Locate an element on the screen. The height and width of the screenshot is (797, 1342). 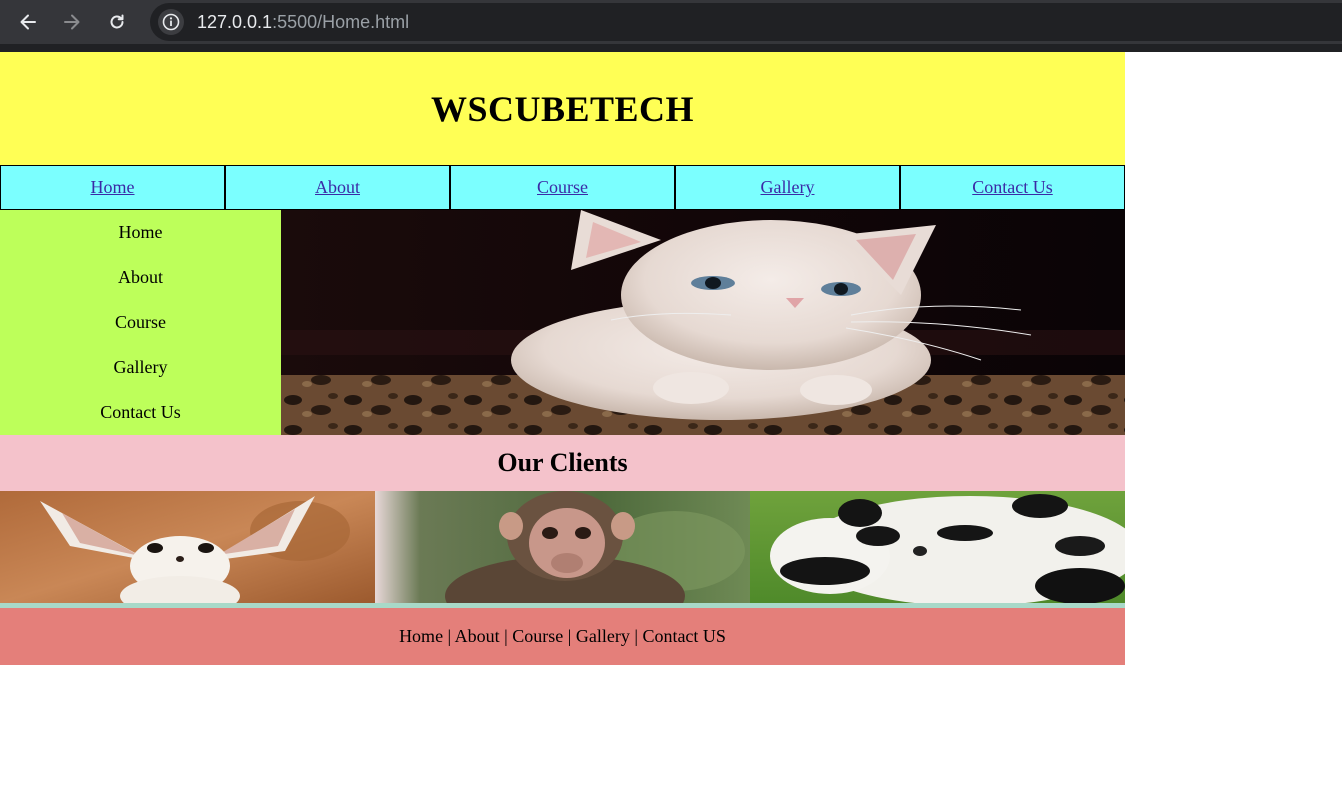
arrow-right-icon is located at coordinates (72, 22).